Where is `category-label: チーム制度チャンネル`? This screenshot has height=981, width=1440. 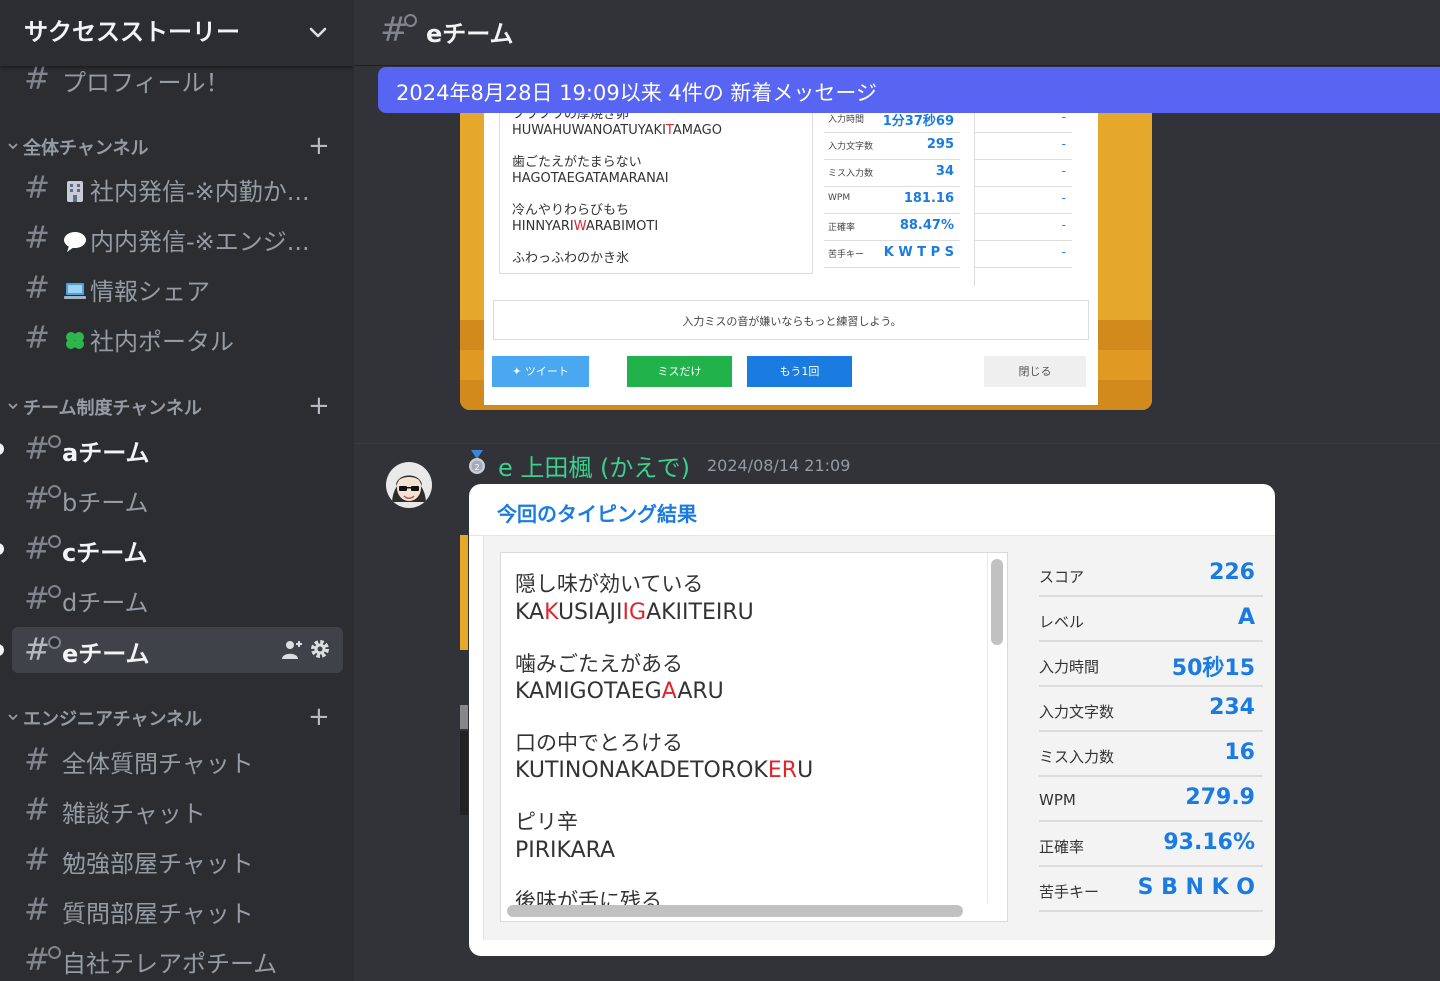 category-label: チーム制度チャンネル is located at coordinates (112, 408).